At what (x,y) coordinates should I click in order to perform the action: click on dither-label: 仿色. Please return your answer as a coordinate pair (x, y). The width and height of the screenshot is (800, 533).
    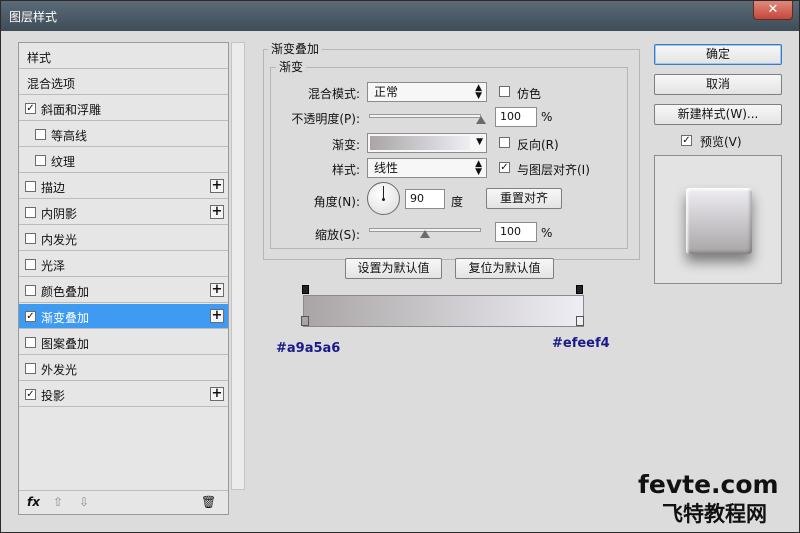
    Looking at the image, I should click on (529, 94).